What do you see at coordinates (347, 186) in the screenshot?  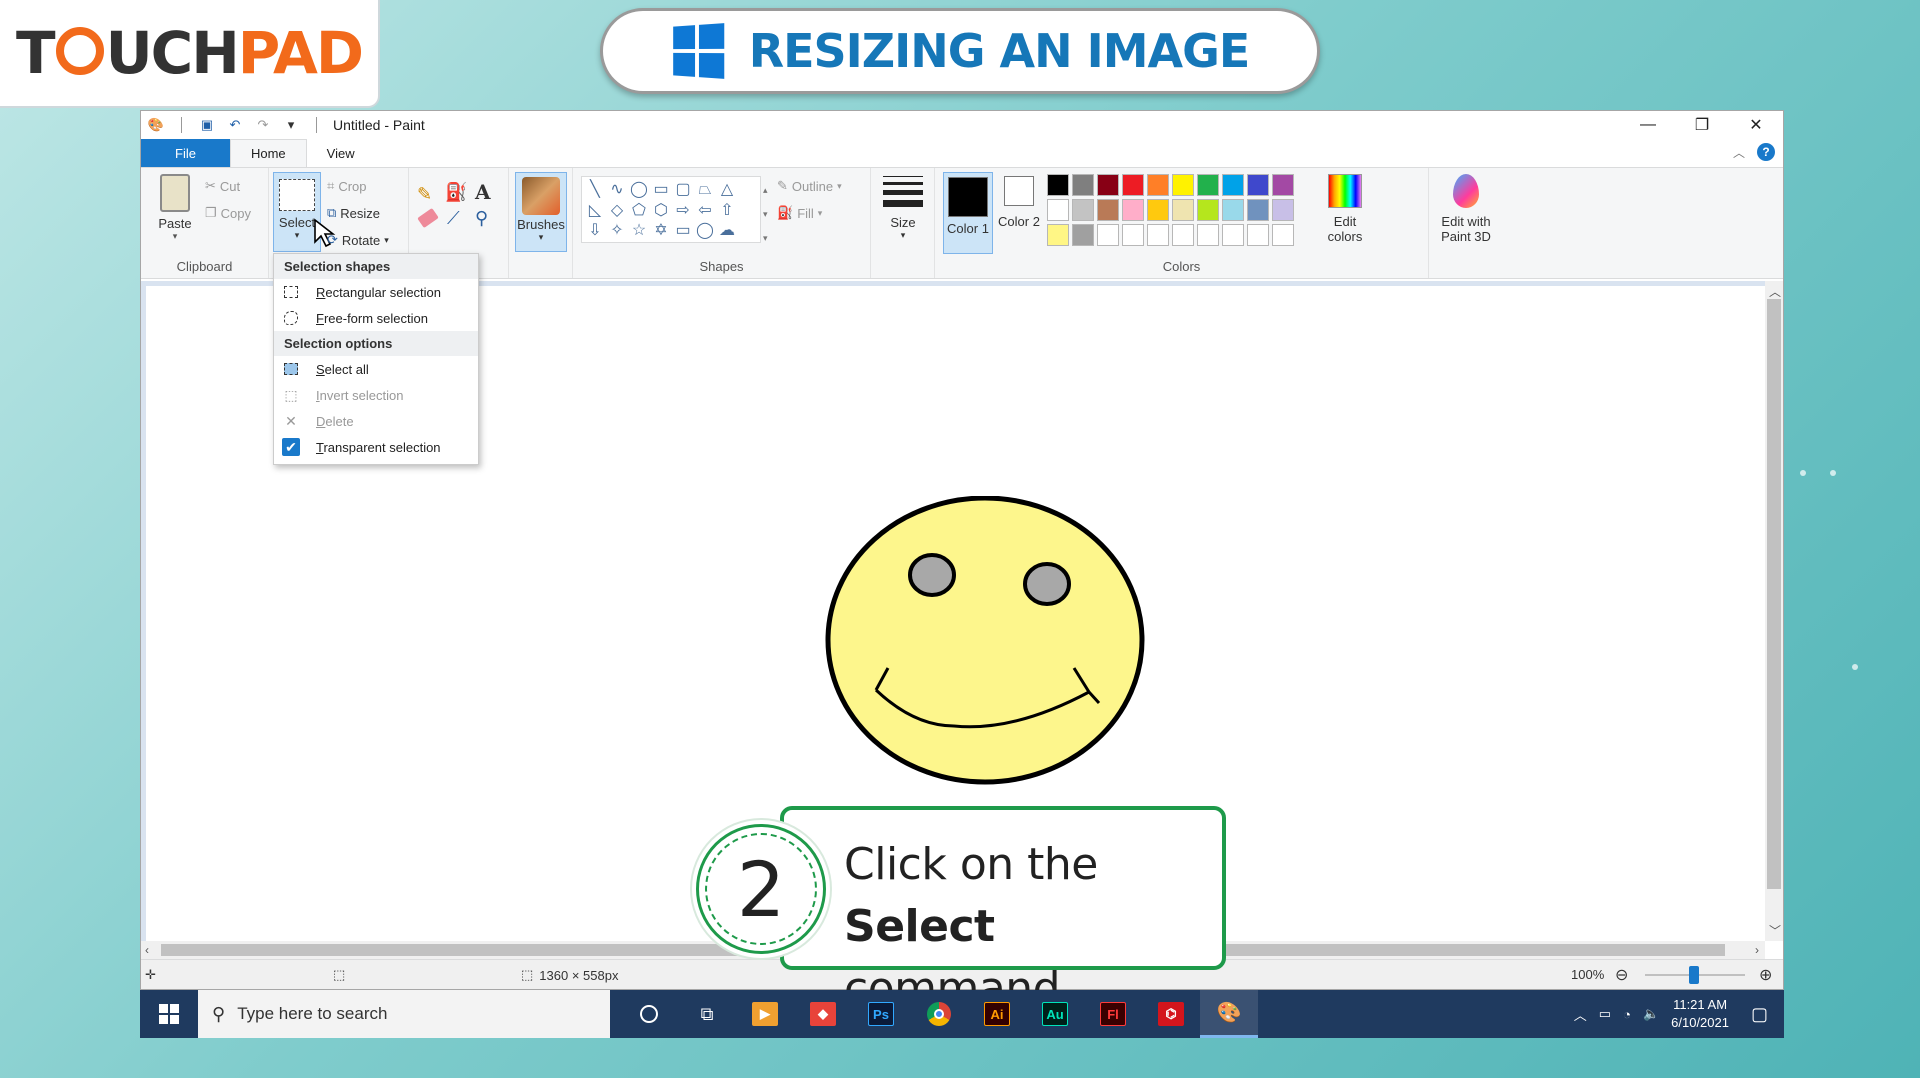 I see `crop-button: ⌗ Crop` at bounding box center [347, 186].